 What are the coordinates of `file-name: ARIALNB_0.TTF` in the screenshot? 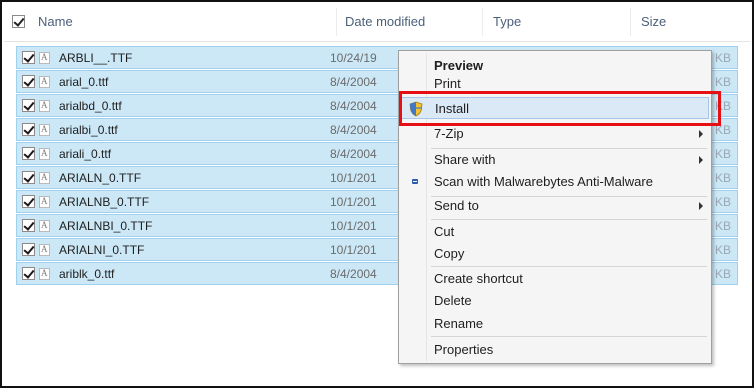 It's located at (104, 202).